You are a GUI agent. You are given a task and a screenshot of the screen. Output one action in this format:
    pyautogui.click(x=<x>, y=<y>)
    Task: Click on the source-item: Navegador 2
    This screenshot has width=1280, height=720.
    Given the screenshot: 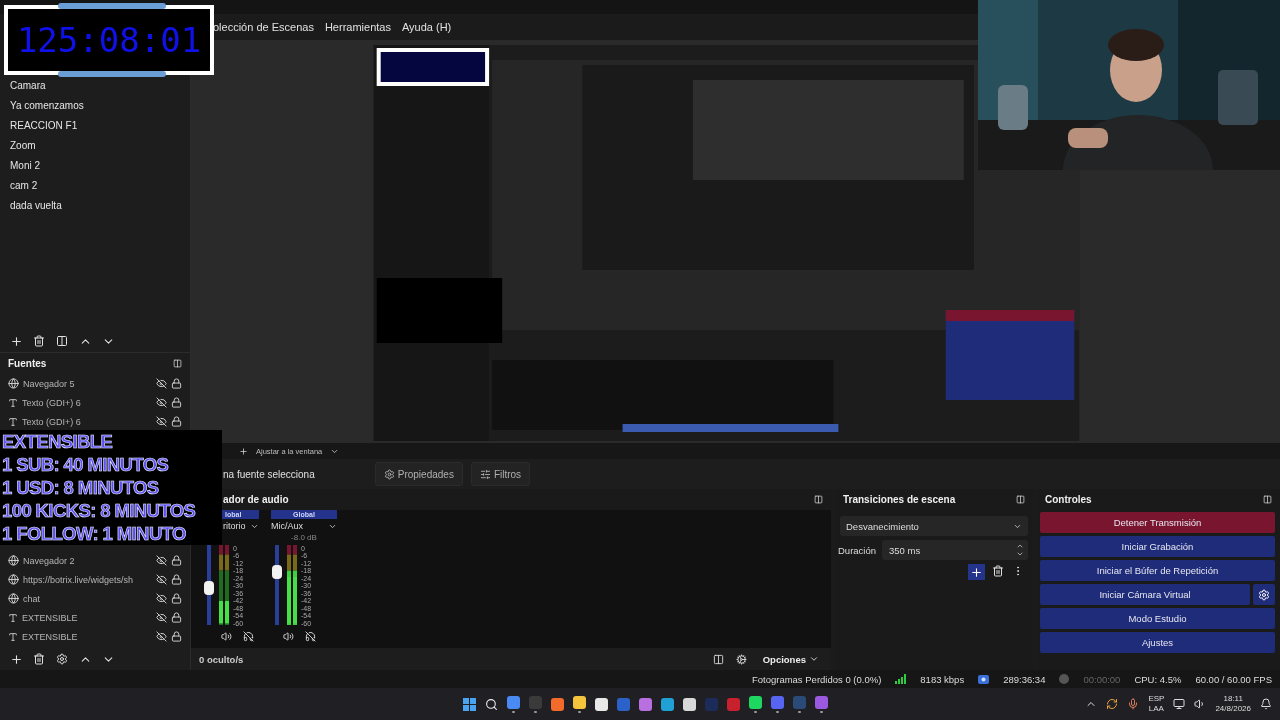 What is the action you would take?
    pyautogui.click(x=95, y=560)
    